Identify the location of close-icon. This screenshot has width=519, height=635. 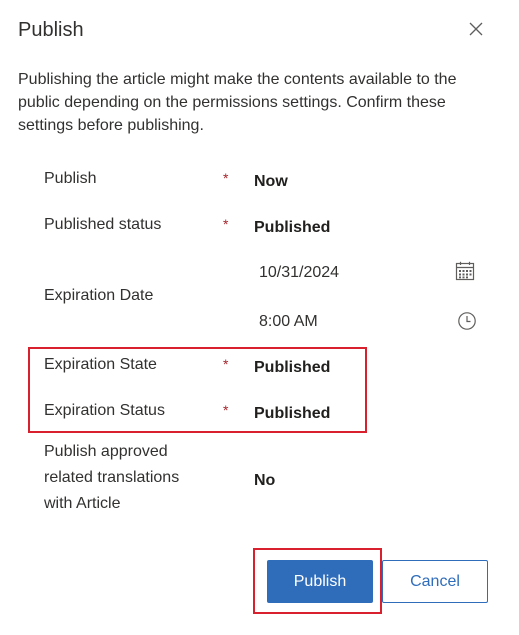
(476, 29).